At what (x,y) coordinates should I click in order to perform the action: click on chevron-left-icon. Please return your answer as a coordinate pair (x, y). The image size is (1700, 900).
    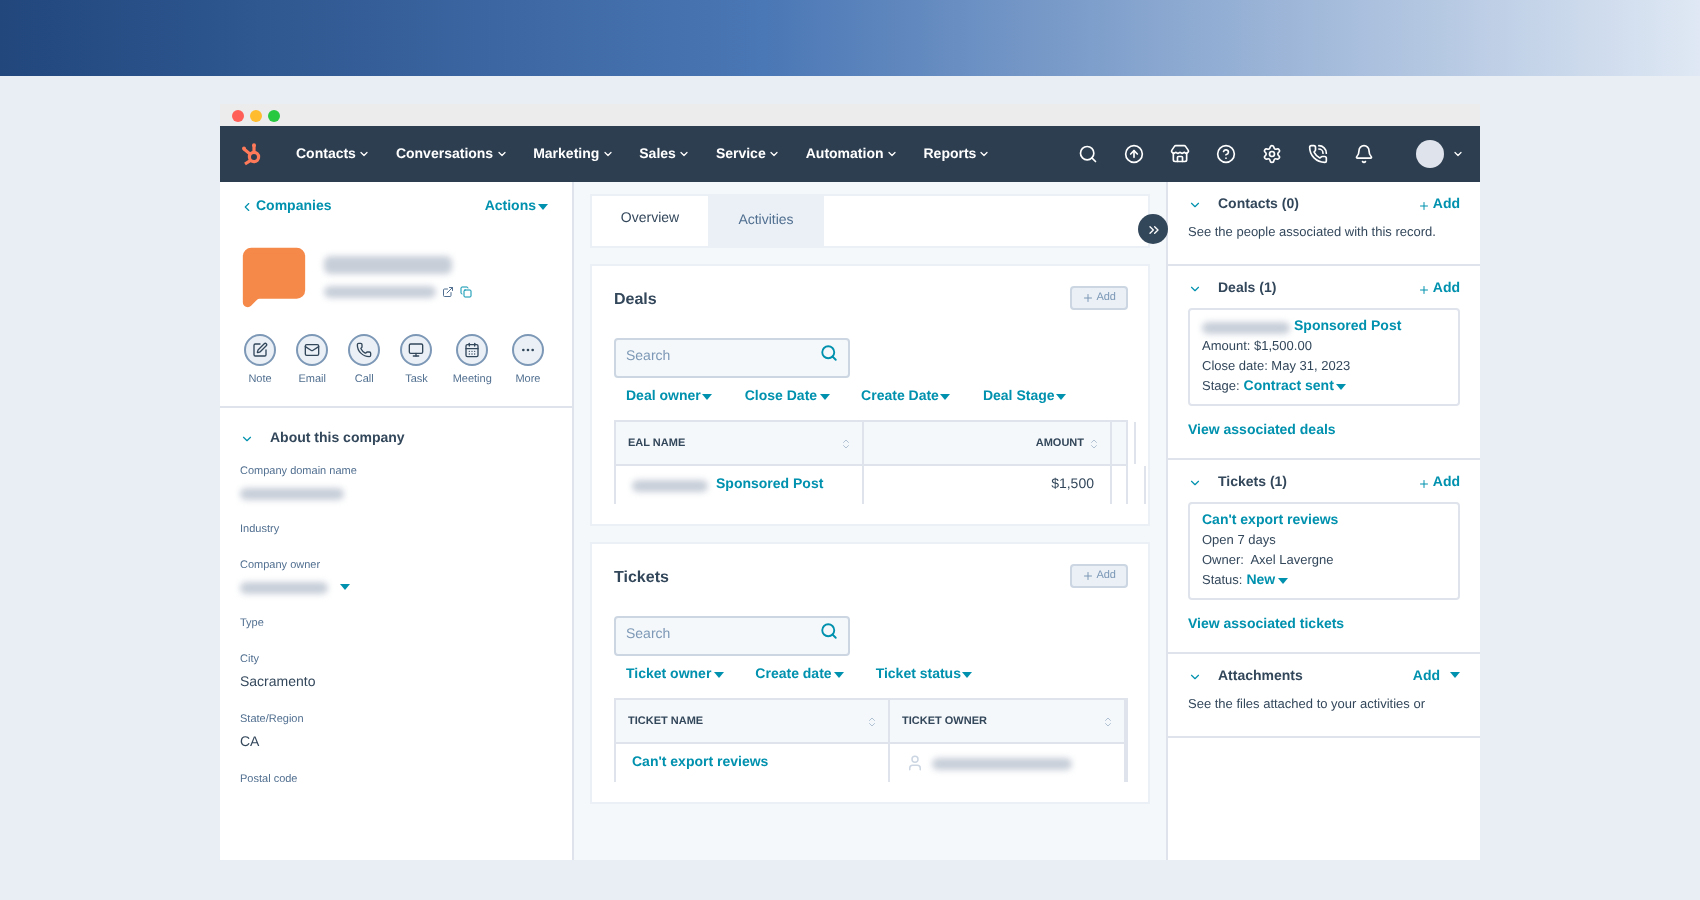
    Looking at the image, I should click on (247, 207).